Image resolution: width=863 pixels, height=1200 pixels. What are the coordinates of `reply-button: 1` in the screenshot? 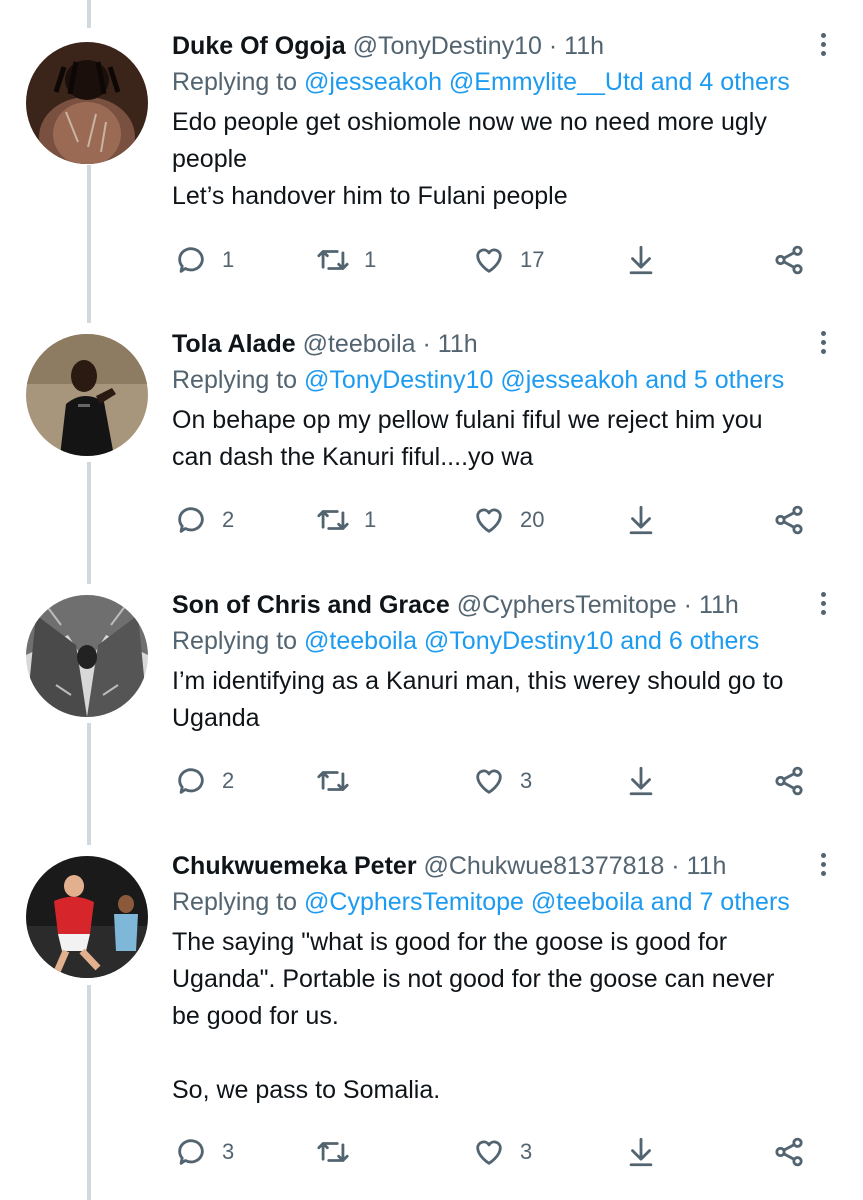 It's located at (204, 260).